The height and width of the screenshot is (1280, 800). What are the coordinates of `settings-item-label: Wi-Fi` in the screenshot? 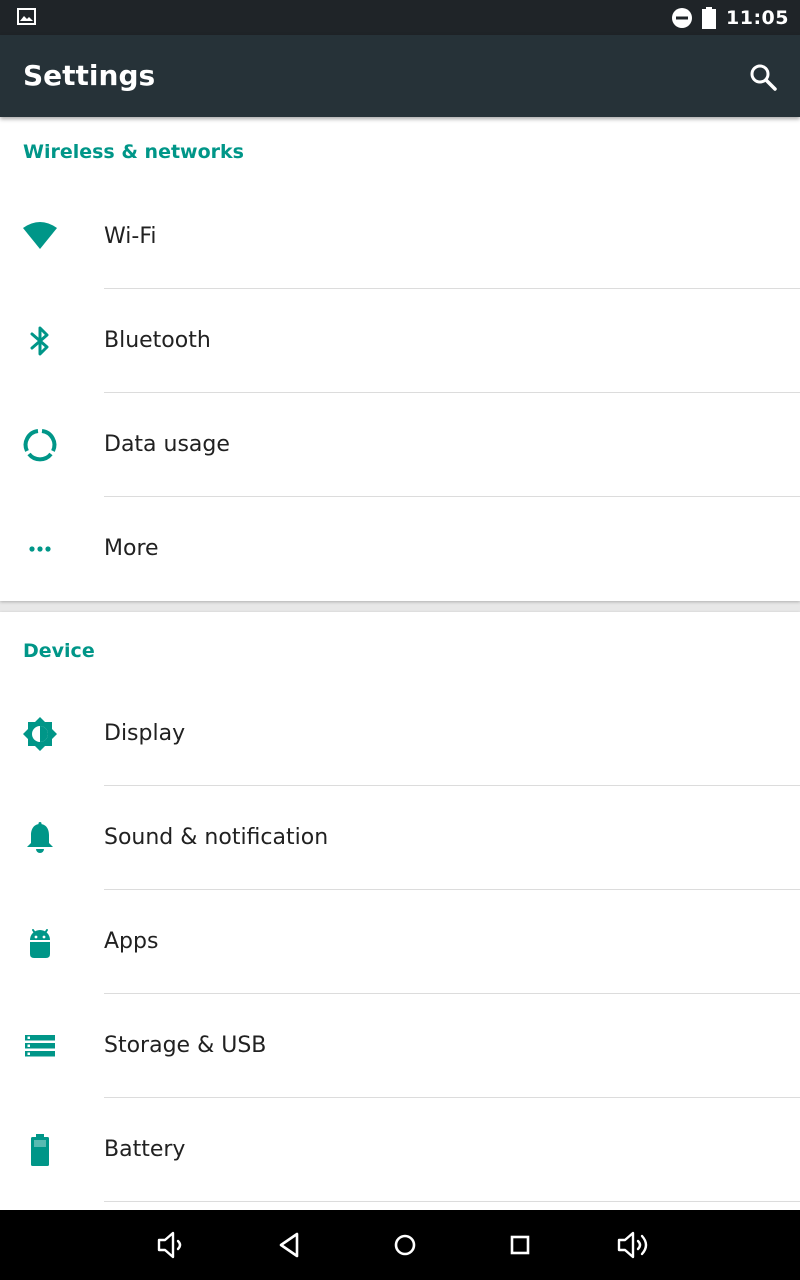 It's located at (130, 236).